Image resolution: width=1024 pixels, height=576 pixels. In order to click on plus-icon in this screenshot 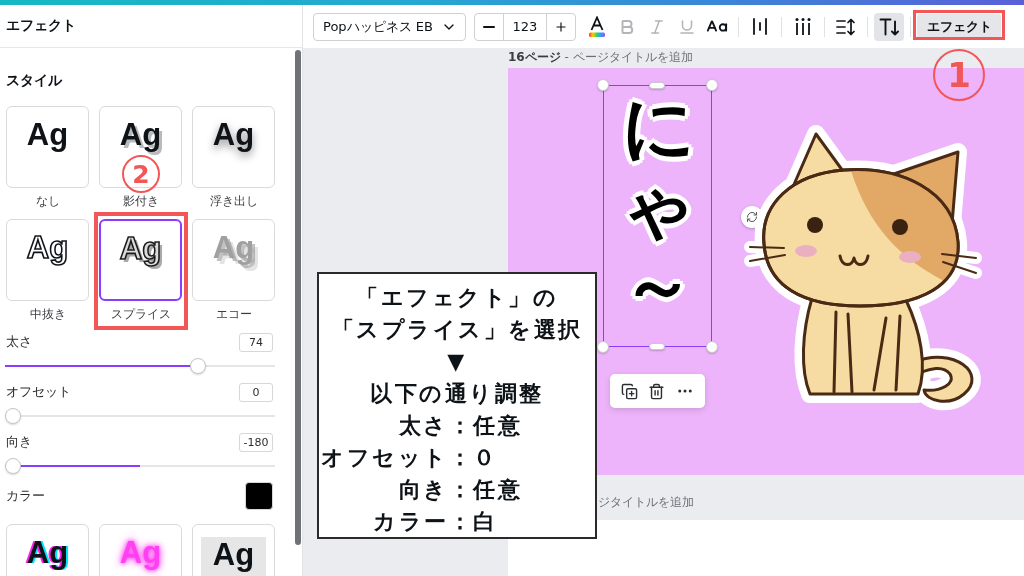, I will do `click(561, 26)`.